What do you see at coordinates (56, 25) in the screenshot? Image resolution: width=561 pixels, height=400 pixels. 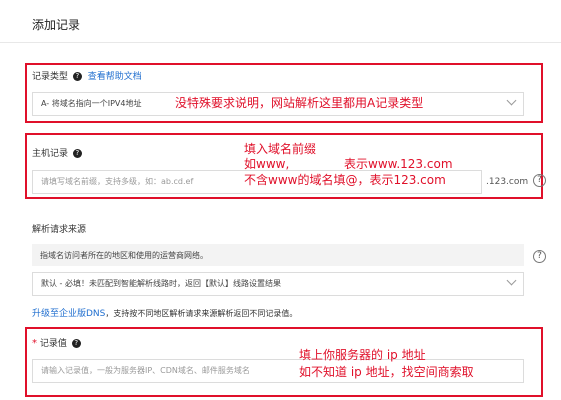 I see `page-title: 添加记录` at bounding box center [56, 25].